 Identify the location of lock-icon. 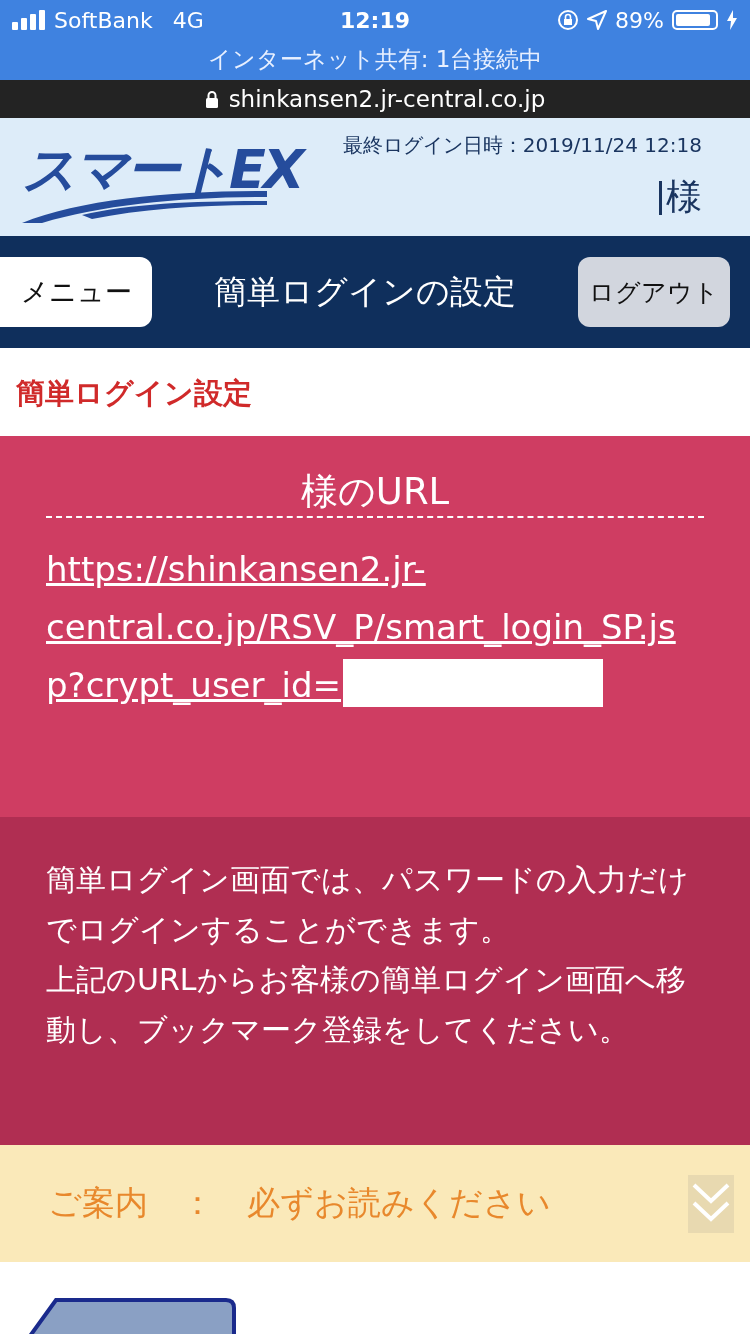
(211, 99).